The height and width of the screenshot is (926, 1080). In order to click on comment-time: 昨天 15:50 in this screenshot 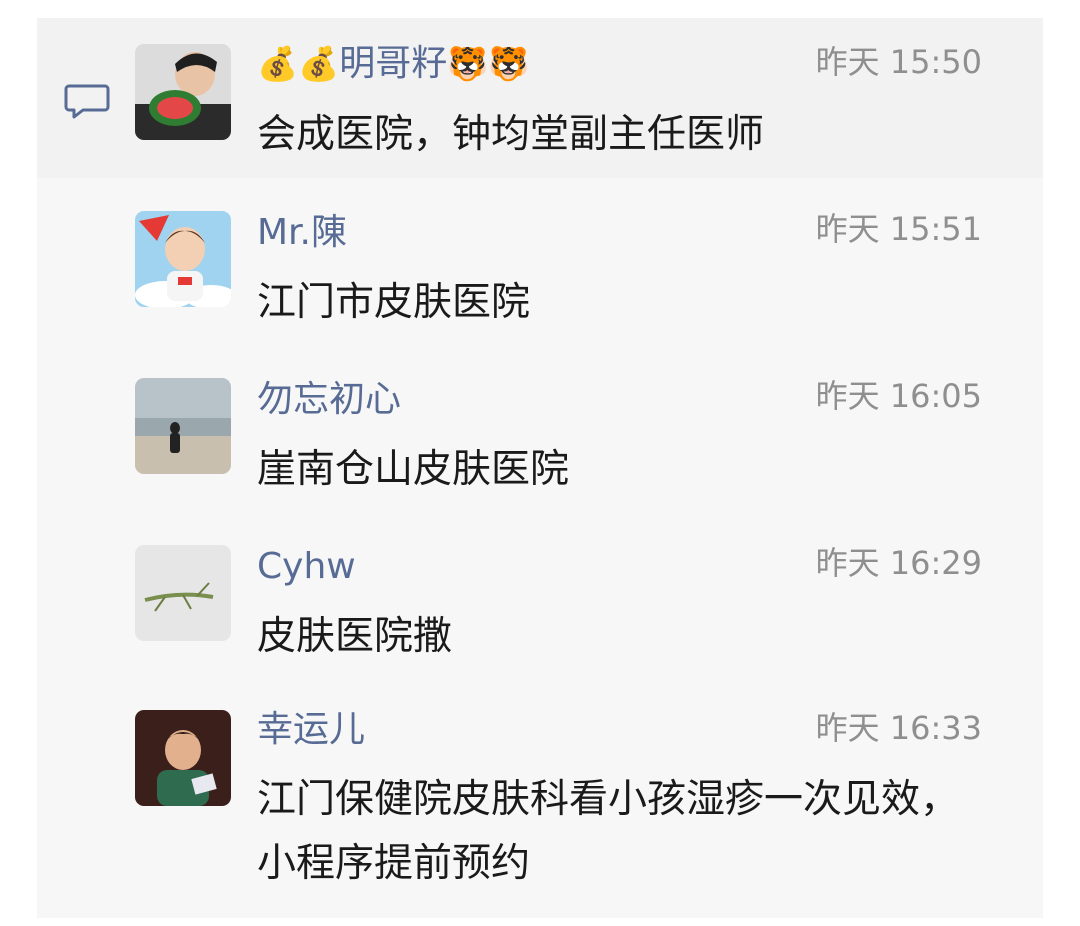, I will do `click(898, 62)`.